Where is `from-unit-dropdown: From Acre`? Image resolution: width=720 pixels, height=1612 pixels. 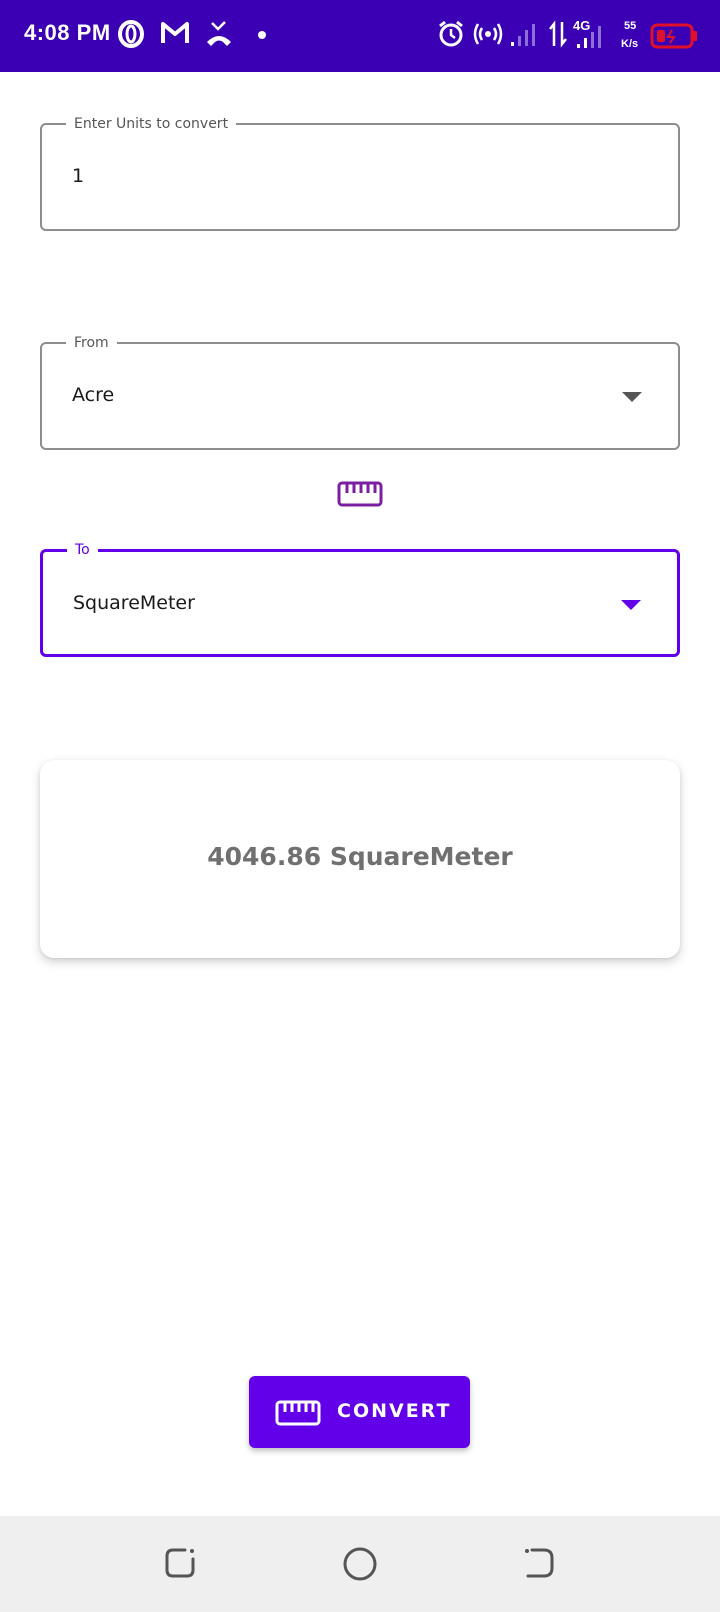 from-unit-dropdown: From Acre is located at coordinates (360, 391).